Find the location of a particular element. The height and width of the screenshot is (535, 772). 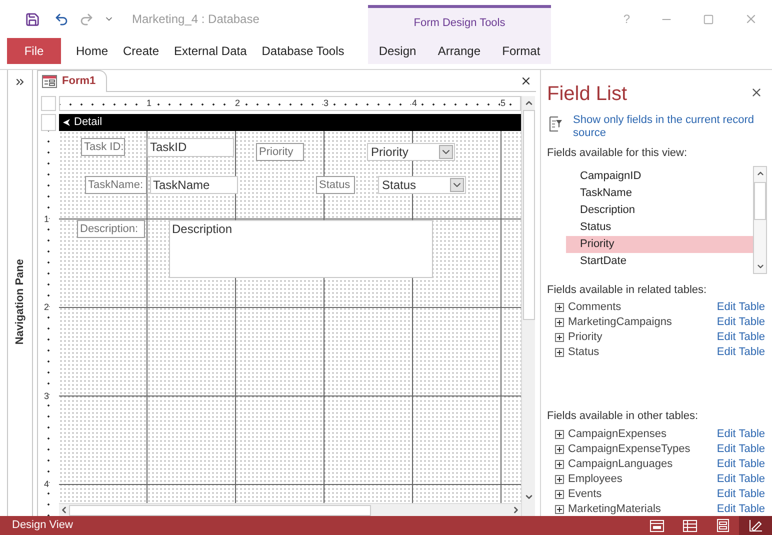

ribbon-tab: Database Tools is located at coordinates (303, 51).